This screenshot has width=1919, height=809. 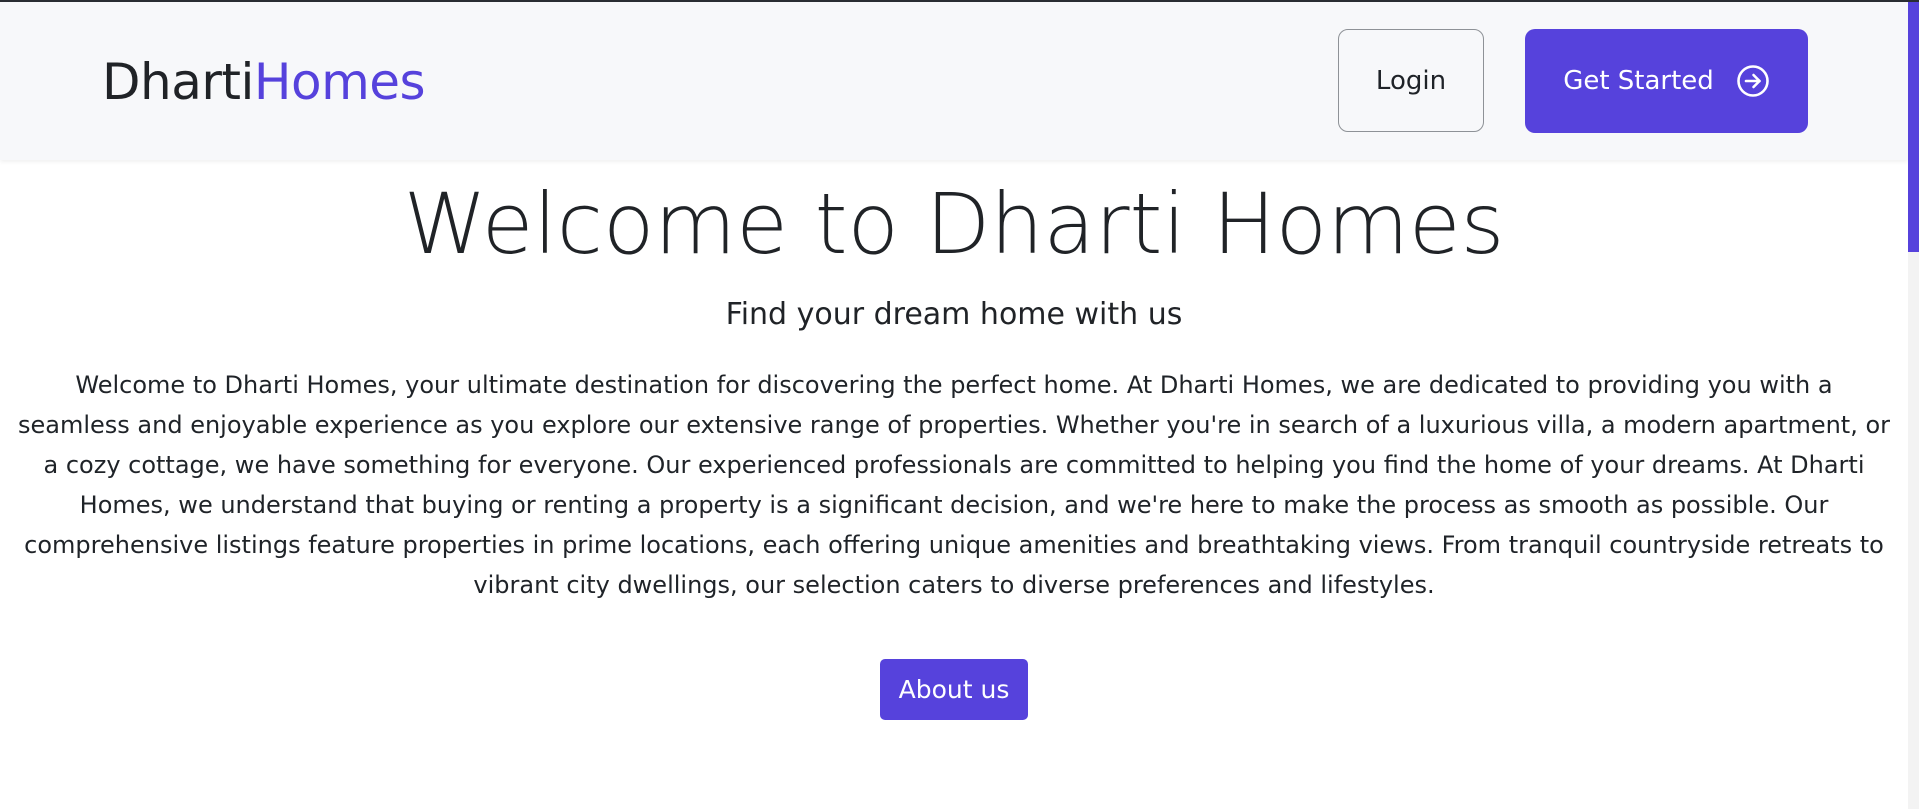 I want to click on brand-name-part2: Homes, so click(x=339, y=82).